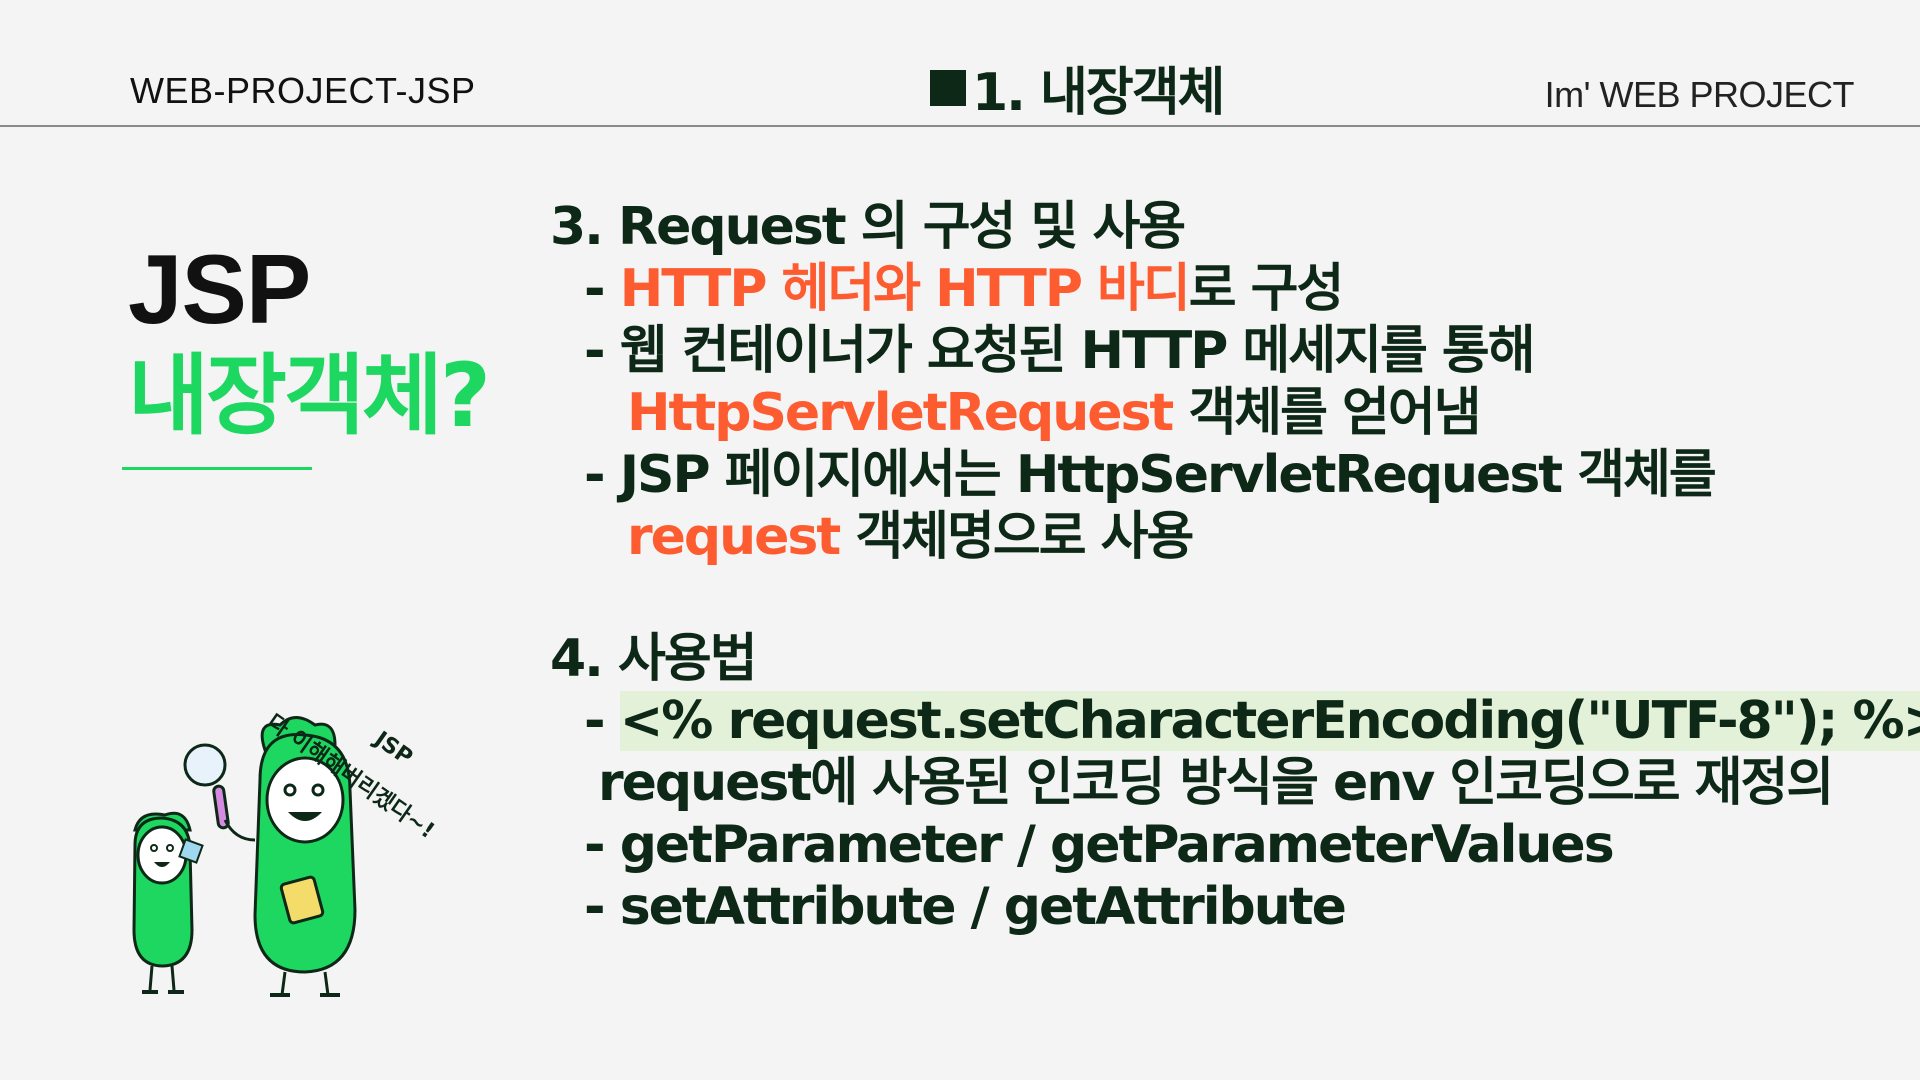 This screenshot has height=1080, width=1920. What do you see at coordinates (948, 87) in the screenshot?
I see `square-bullet-icon` at bounding box center [948, 87].